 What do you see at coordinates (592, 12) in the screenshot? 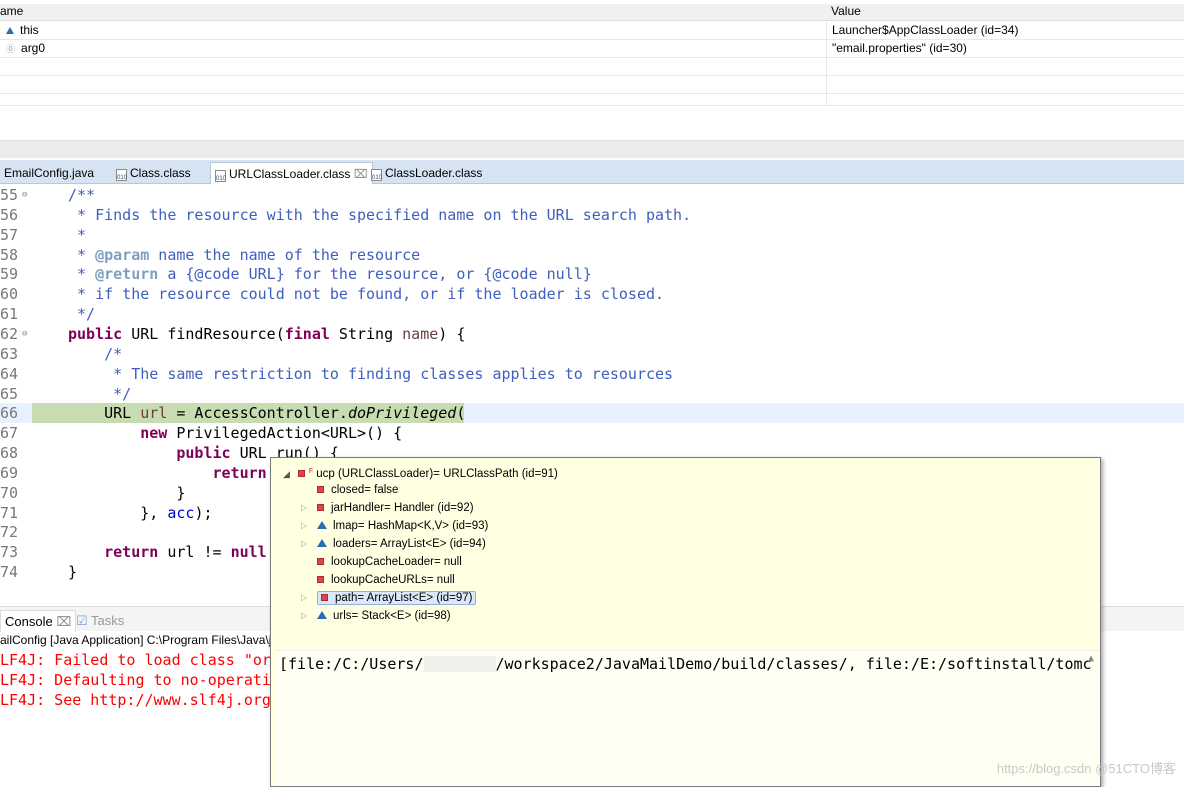
I see `variables-header: ame Value` at bounding box center [592, 12].